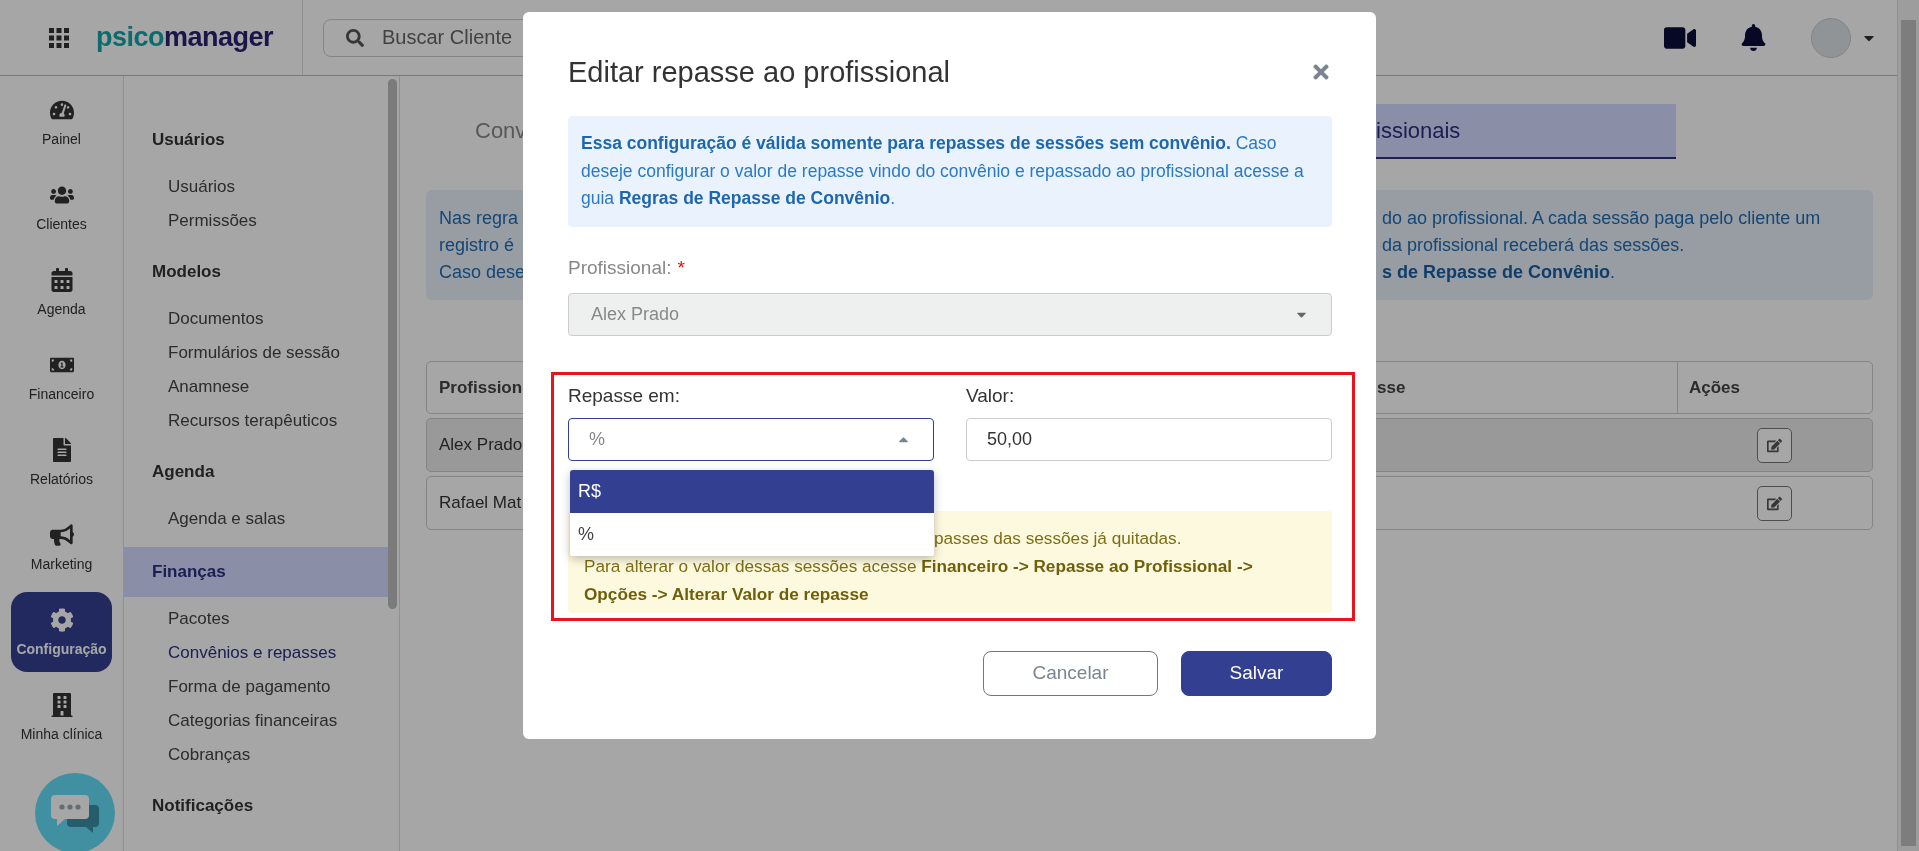  Describe the element at coordinates (256, 353) in the screenshot. I see `menu-item: Formulários de sessão` at that location.